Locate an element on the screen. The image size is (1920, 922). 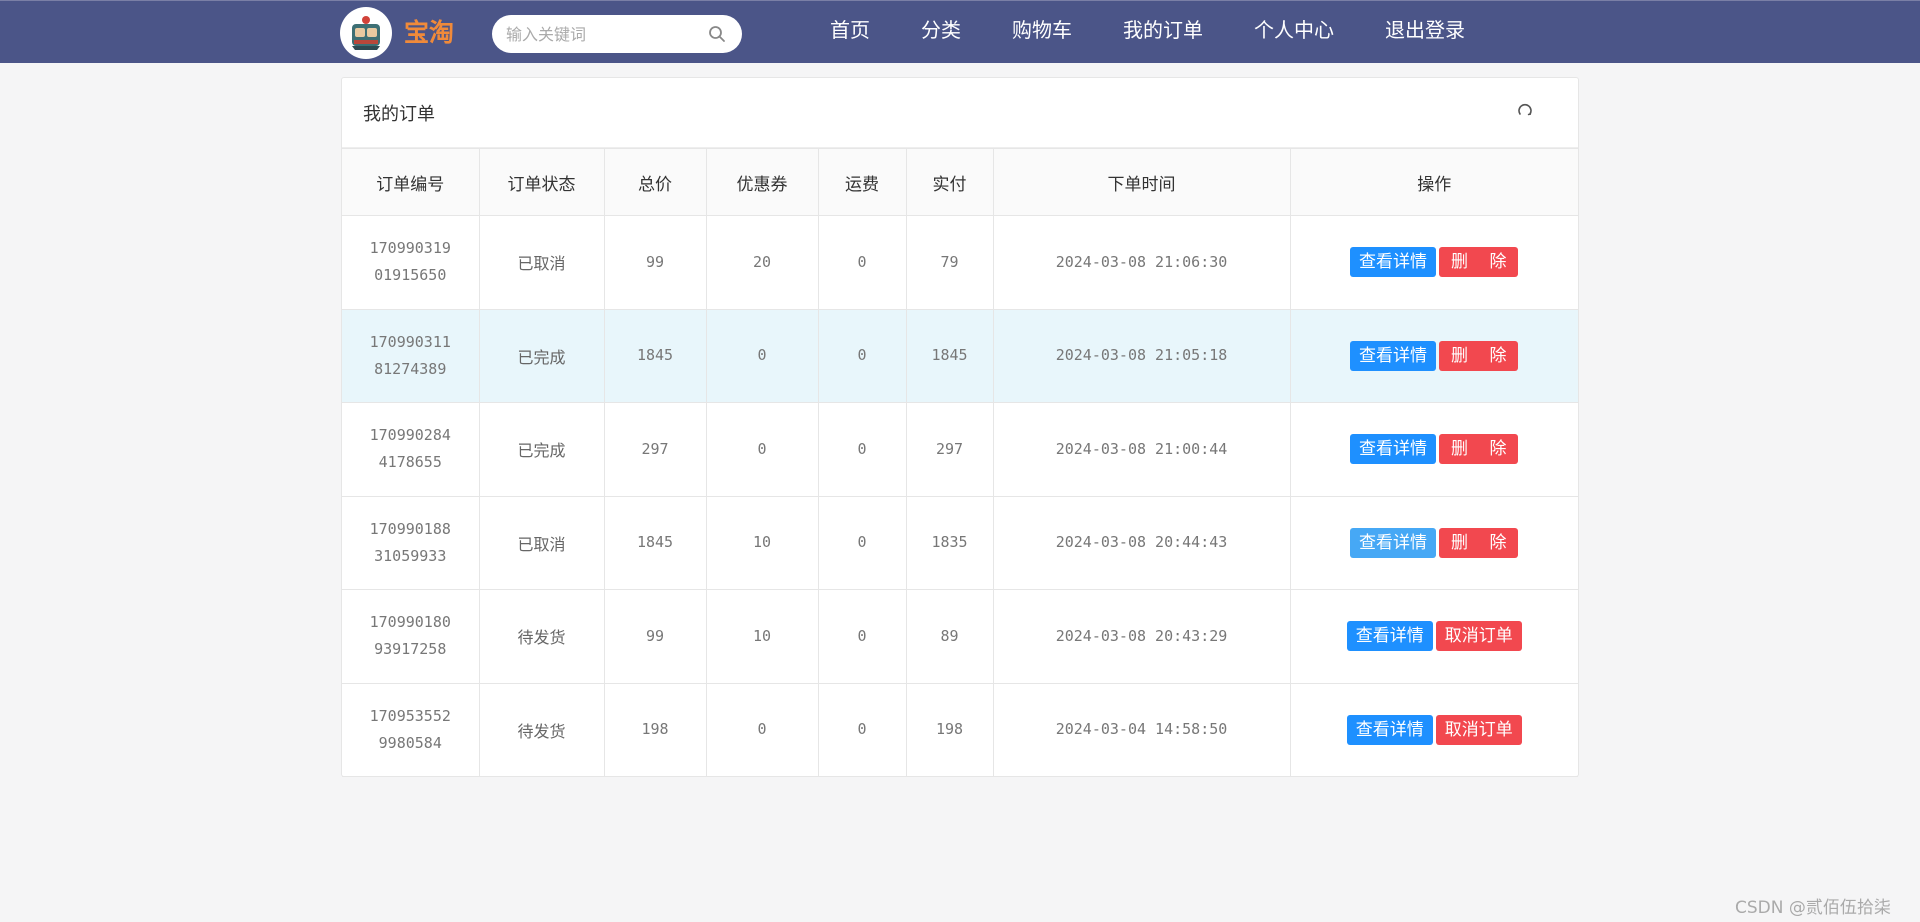
order-time: 2024-03-08 21:00:44 is located at coordinates (1141, 449).